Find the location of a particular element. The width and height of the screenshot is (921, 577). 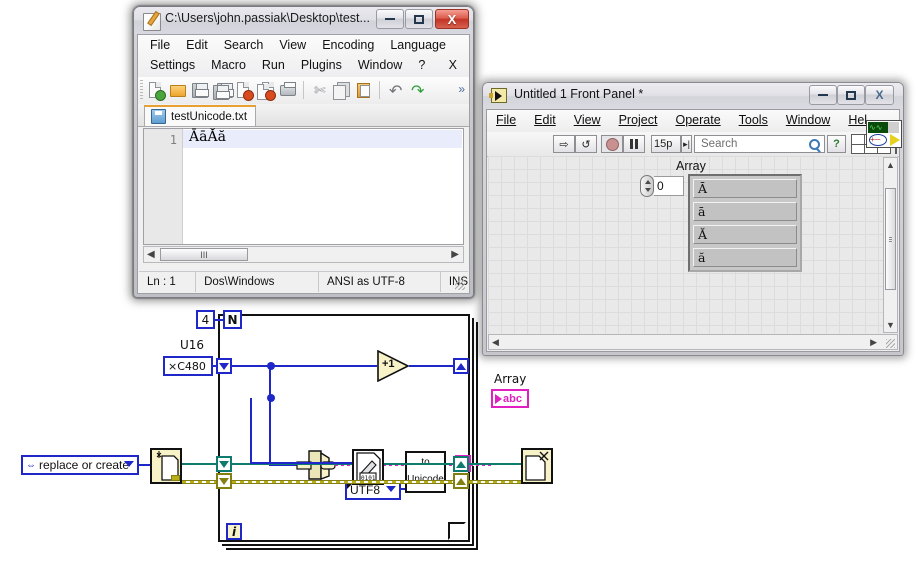

lv-menu-file: File is located at coordinates (506, 118).